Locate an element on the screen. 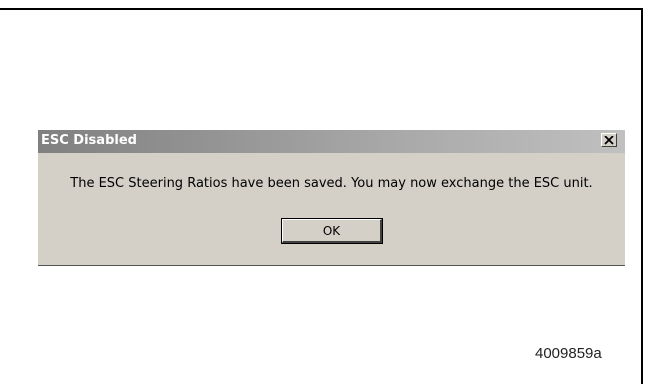 The width and height of the screenshot is (649, 386). dialog-title: ESC Disabled is located at coordinates (89, 140).